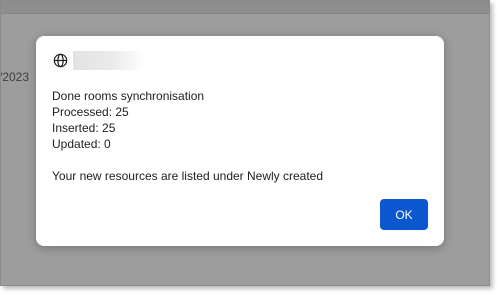 The width and height of the screenshot is (498, 294). I want to click on message-line: Updated: 0, so click(81, 144).